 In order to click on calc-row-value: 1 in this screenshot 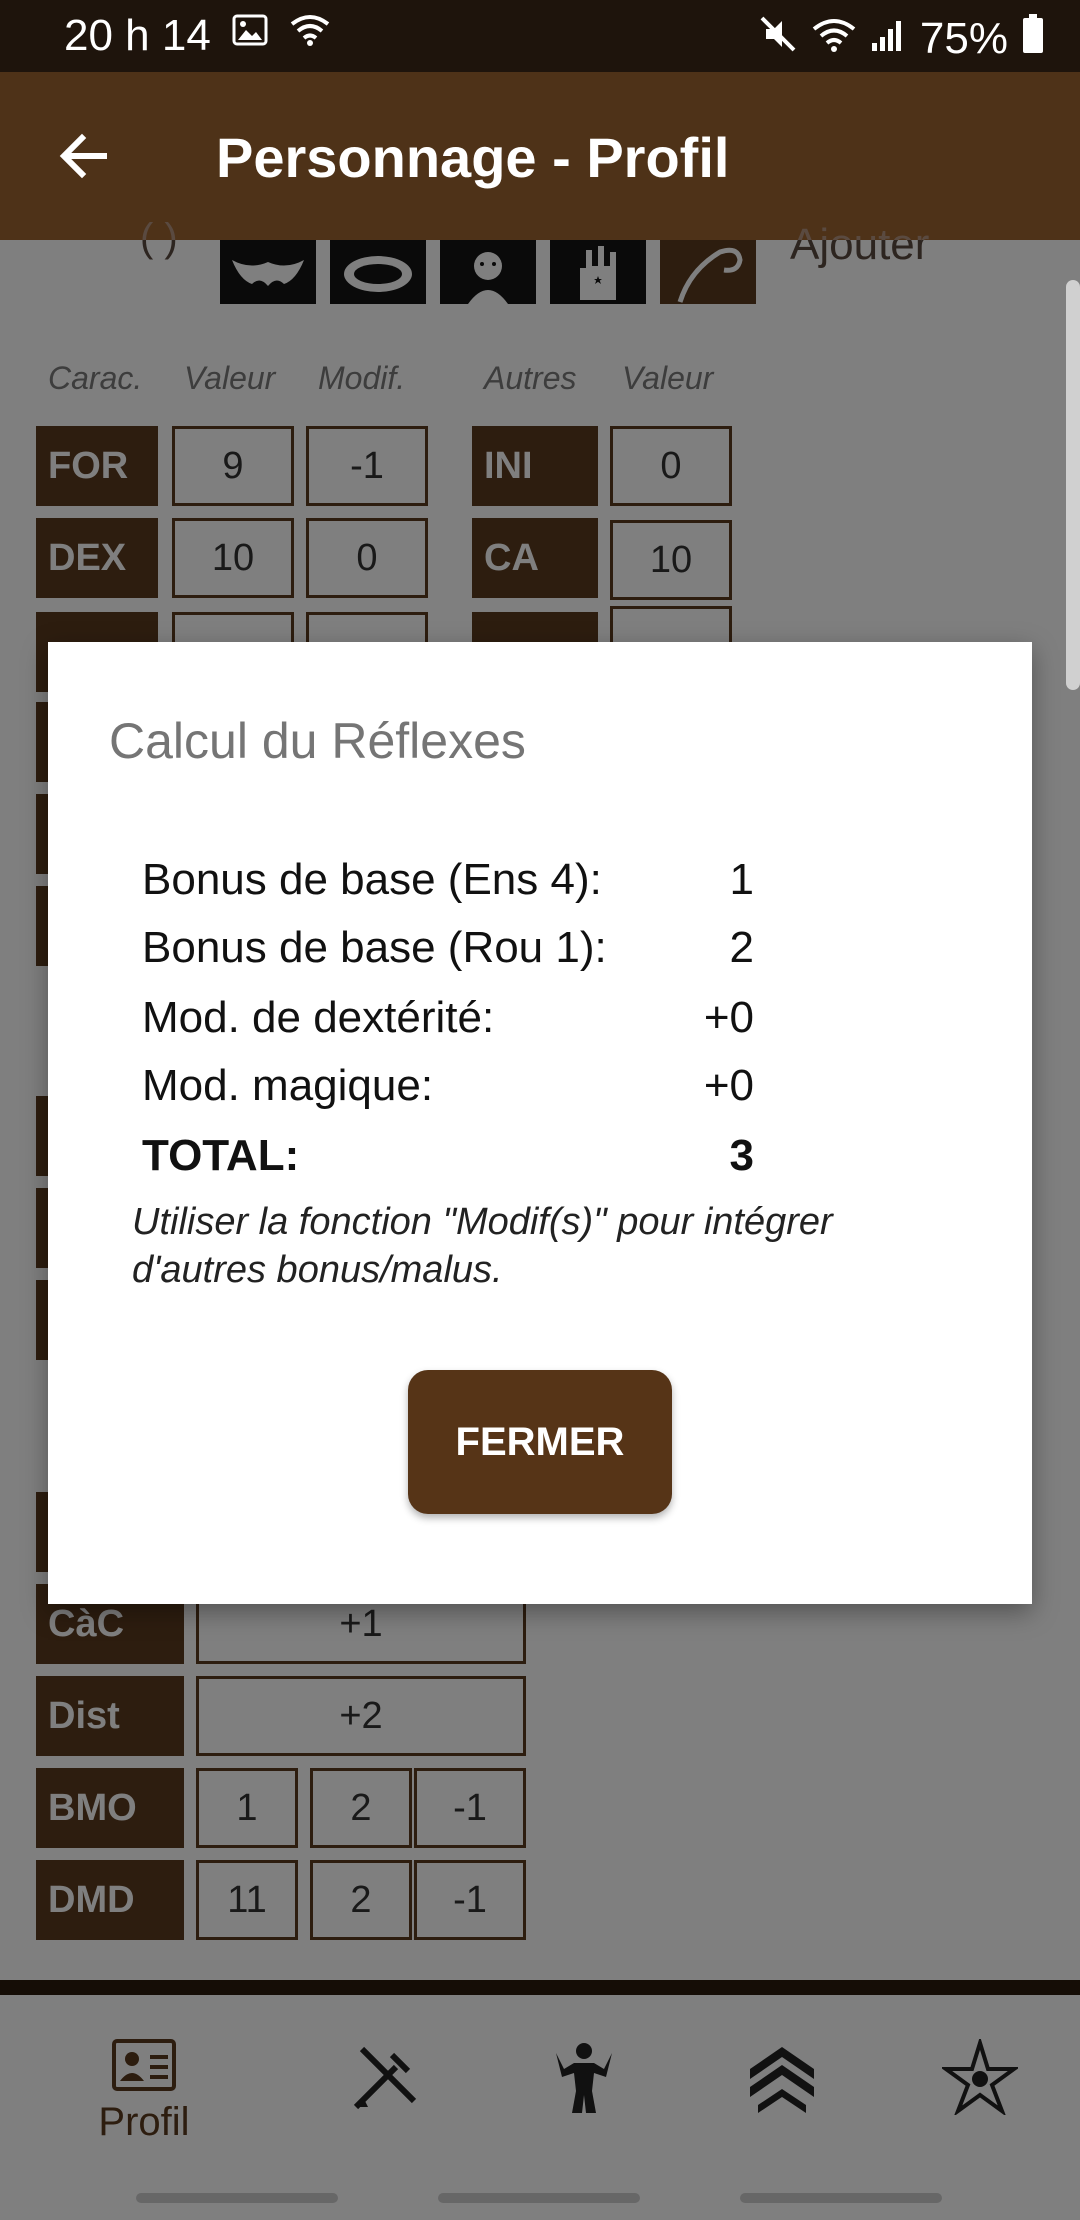, I will do `click(741, 879)`.